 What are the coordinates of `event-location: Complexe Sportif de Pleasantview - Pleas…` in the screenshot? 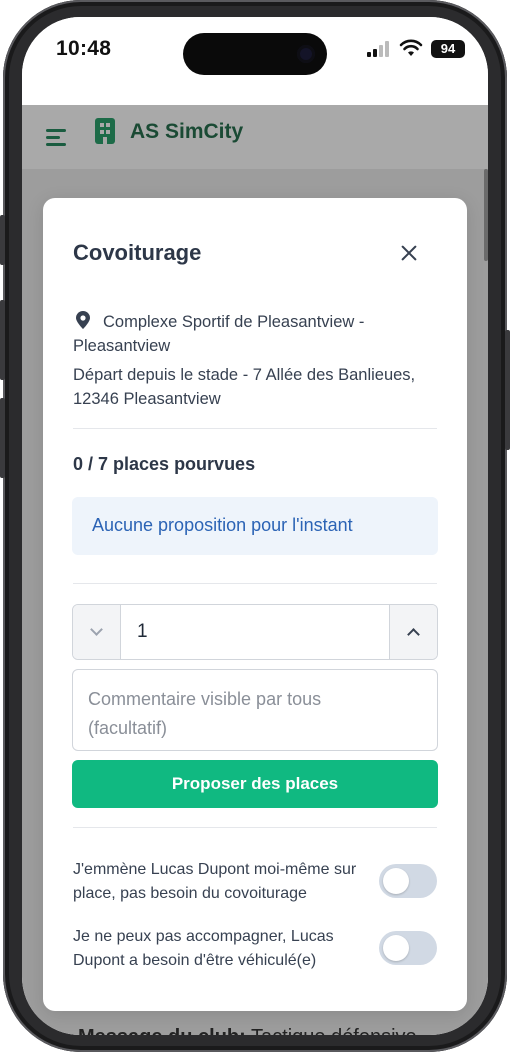 It's located at (219, 334).